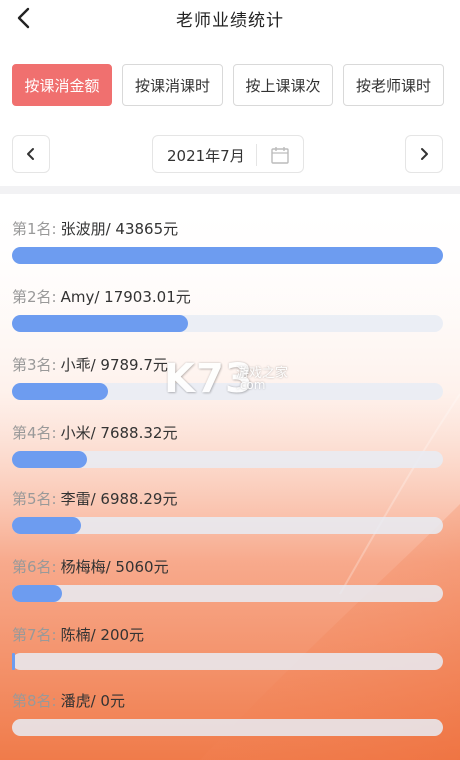  What do you see at coordinates (34, 365) in the screenshot?
I see `rank-number: 第3名:` at bounding box center [34, 365].